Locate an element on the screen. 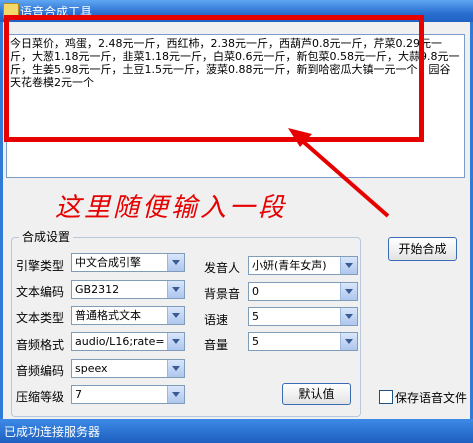 The image size is (473, 443). background-value: 0 is located at coordinates (255, 291).